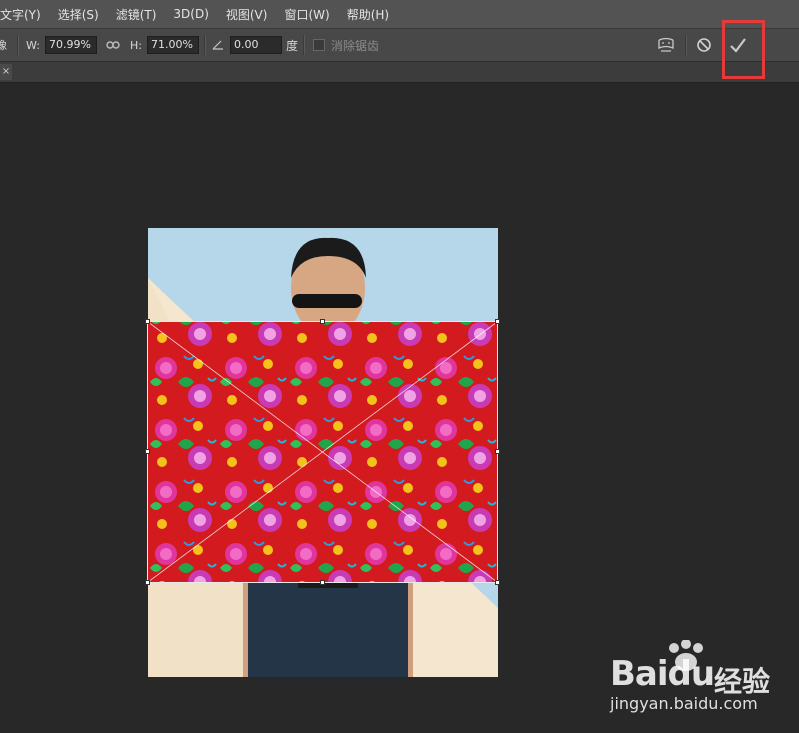 Image resolution: width=799 pixels, height=733 pixels. Describe the element at coordinates (25, 14) in the screenshot. I see `menu-type: 文字(Y)` at that location.